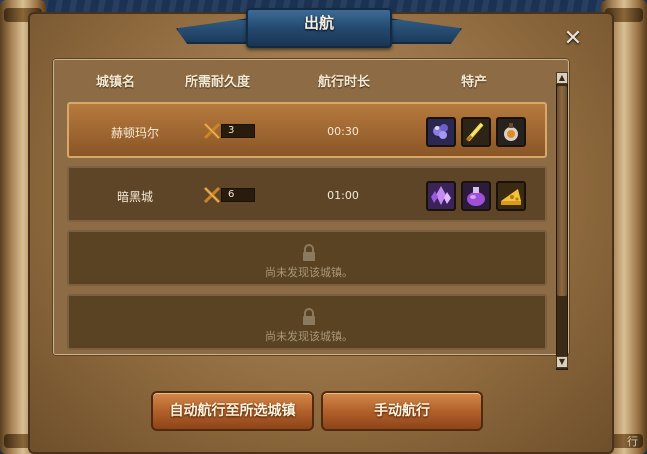 Image resolution: width=647 pixels, height=454 pixels. I want to click on column-header-town: 城镇名, so click(116, 82).